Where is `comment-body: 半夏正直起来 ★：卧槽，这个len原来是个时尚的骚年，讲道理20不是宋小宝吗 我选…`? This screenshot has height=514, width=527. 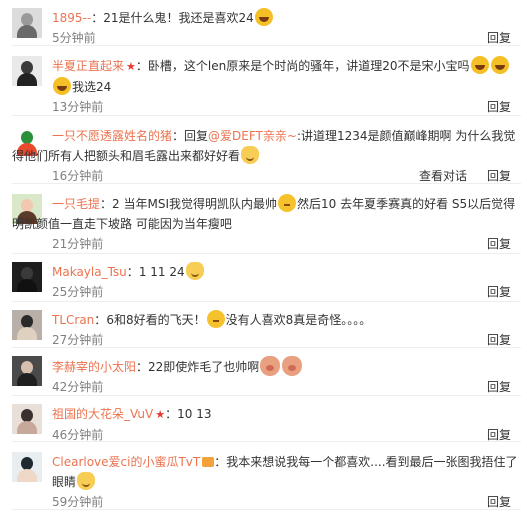
comment-body: 半夏正直起来 ★：卧槽，这个len原来是个时尚的骚年，讲道理20不是宋小宝吗 我选… is located at coordinates (284, 86).